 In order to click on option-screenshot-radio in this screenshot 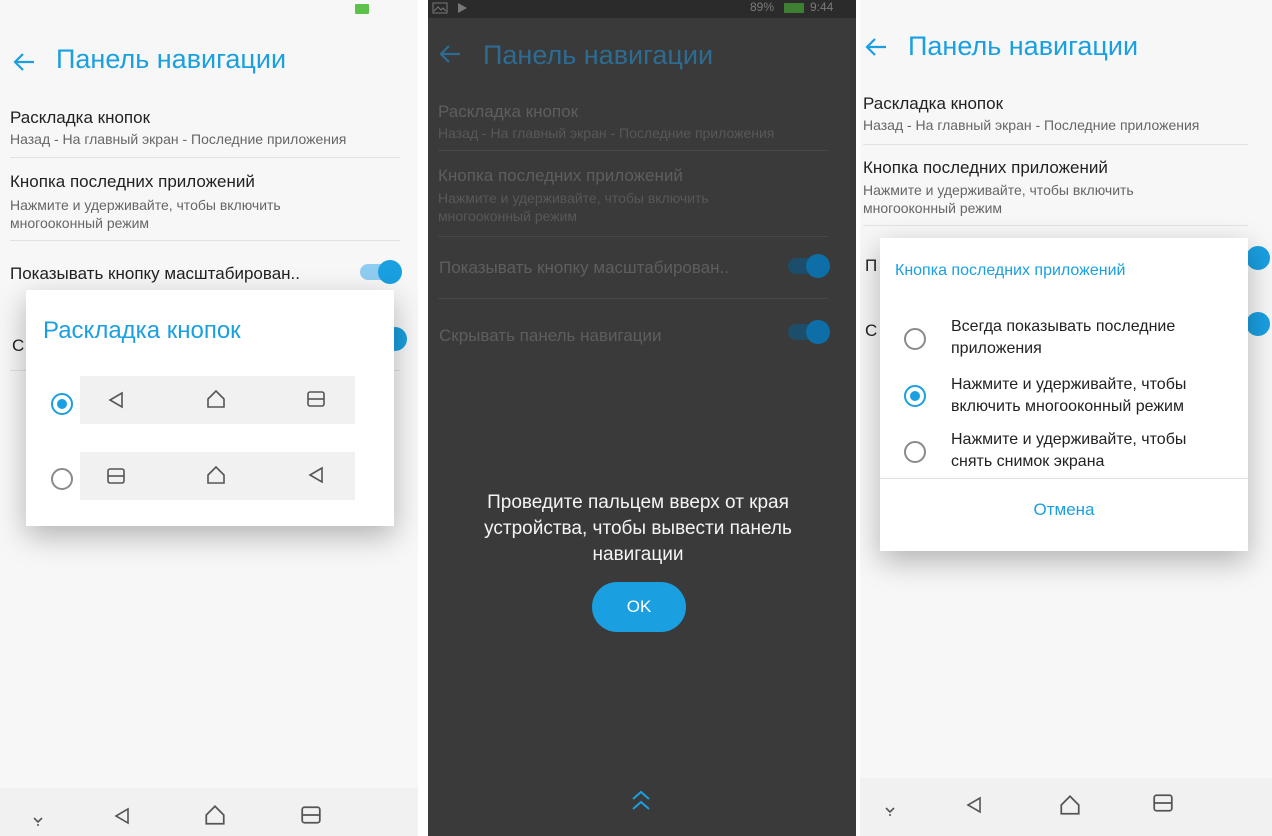, I will do `click(915, 452)`.